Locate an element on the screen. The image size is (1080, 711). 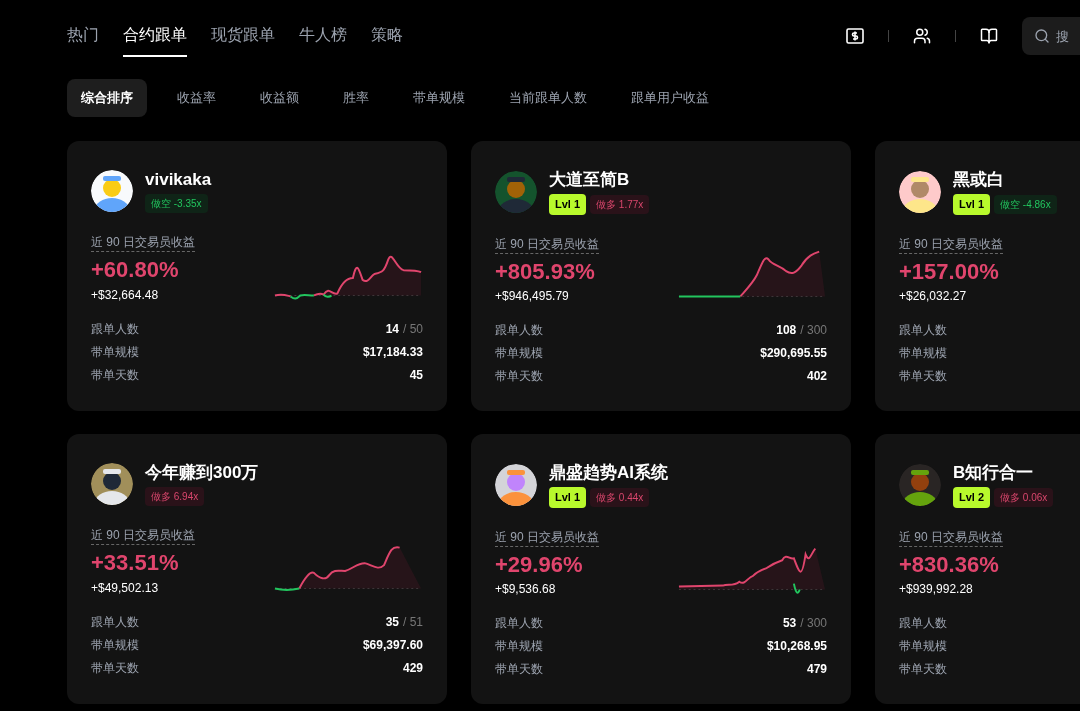
trader-card: 黑或白 Lvl 1 做空 -4.86x 近 90 日交易员收益 +157.00% +$26,032.27 跟单人数 带单规模 带单天数 is located at coordinates (977, 276).